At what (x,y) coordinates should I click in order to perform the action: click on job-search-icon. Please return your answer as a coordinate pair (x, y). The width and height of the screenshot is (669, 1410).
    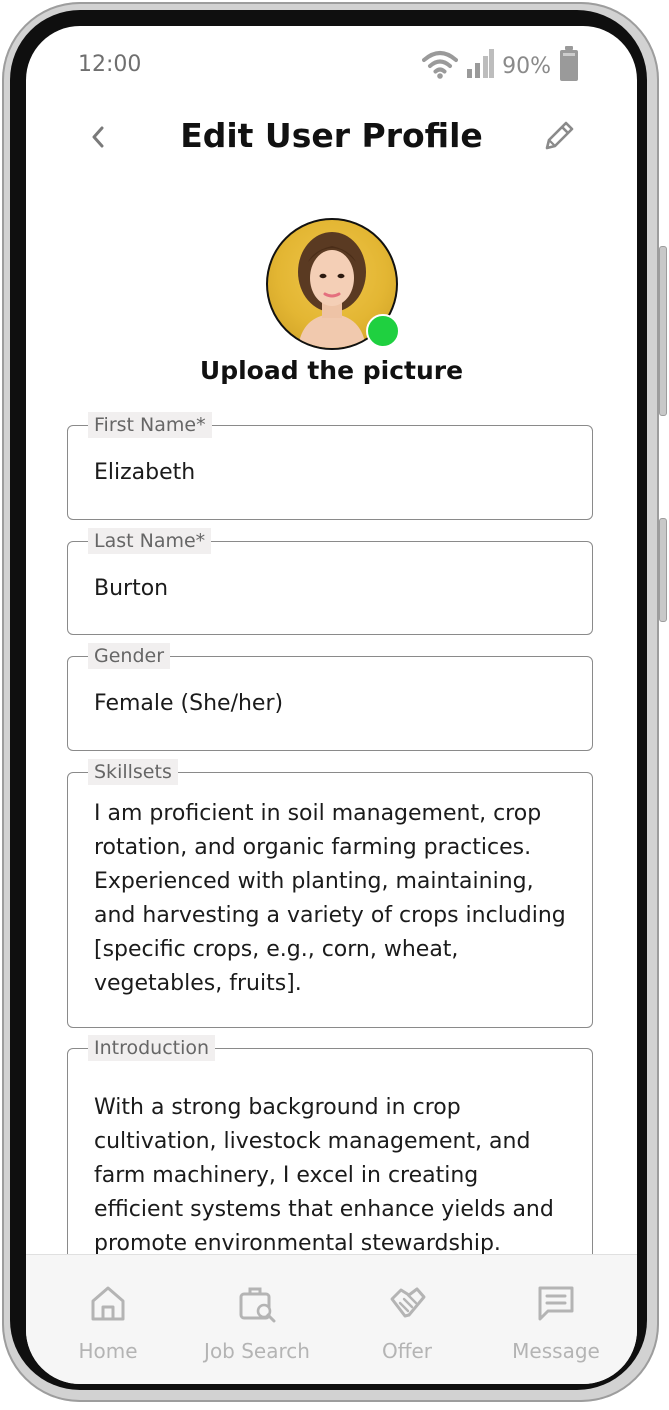
    Looking at the image, I should click on (257, 1303).